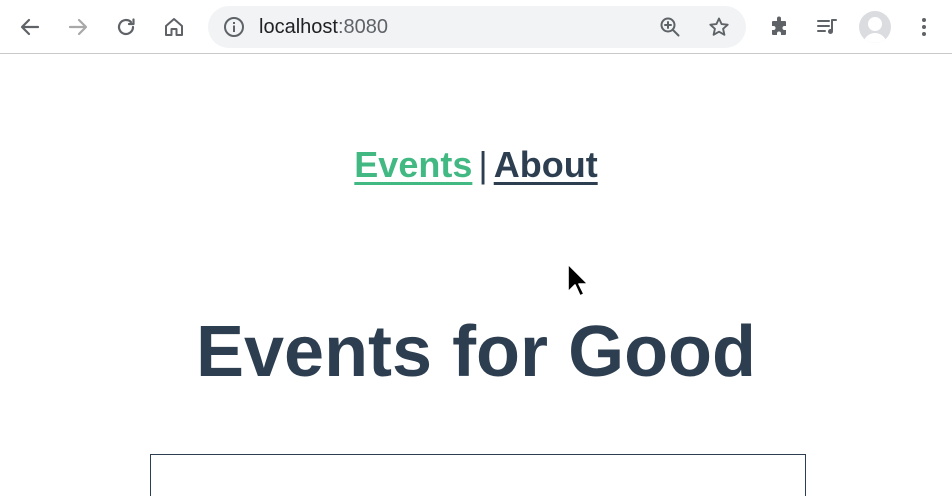 The height and width of the screenshot is (496, 952). I want to click on avatar, so click(875, 27).